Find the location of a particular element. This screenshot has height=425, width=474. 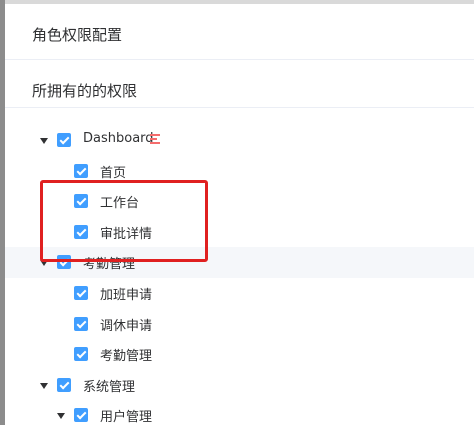

tree-node-dashboard: Dashboard is located at coordinates (239, 140).